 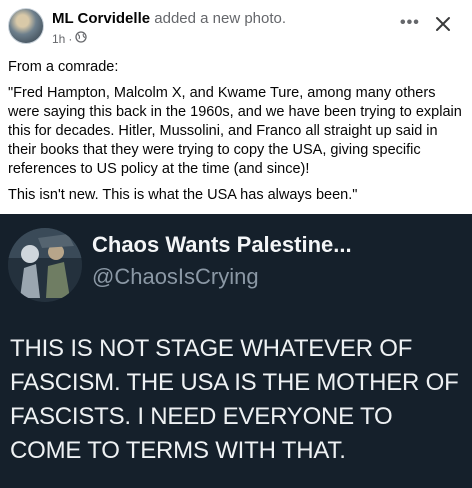 What do you see at coordinates (443, 24) in the screenshot?
I see `close-icon` at bounding box center [443, 24].